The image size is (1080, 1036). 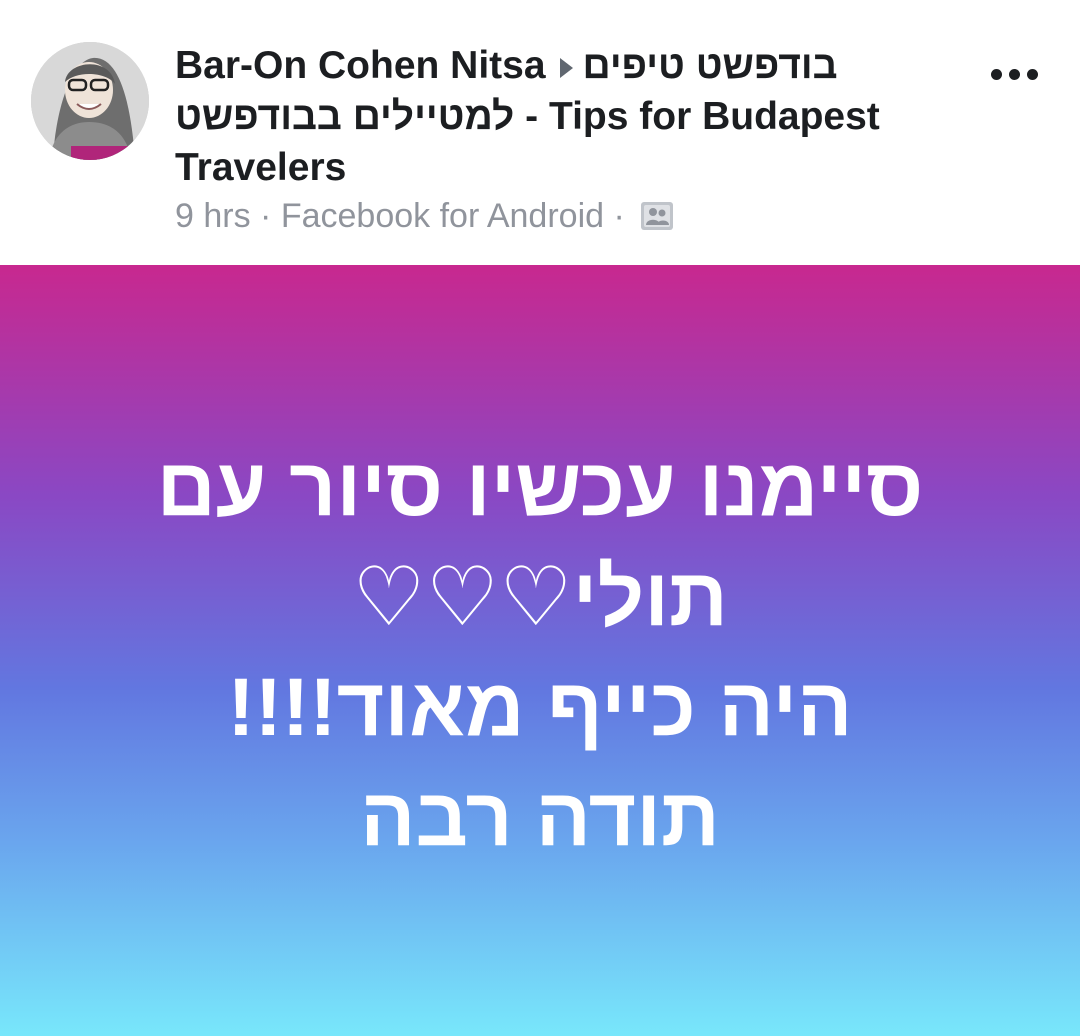 What do you see at coordinates (360, 65) in the screenshot?
I see `author-name: Bar-On Cohen Nitsa` at bounding box center [360, 65].